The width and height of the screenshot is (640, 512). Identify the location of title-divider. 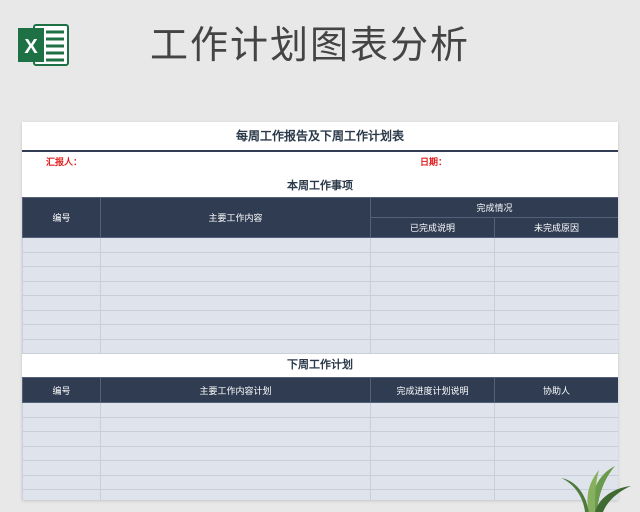
(320, 151).